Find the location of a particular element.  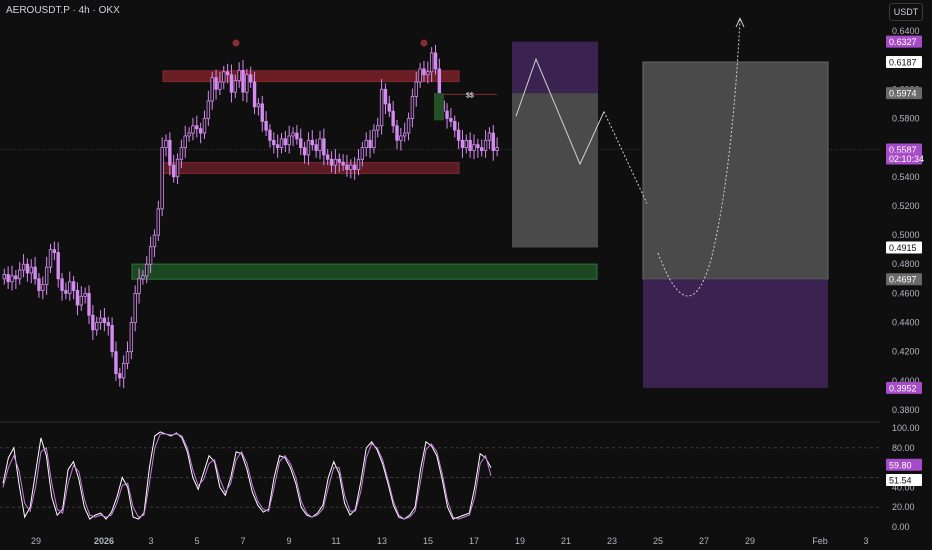

price-tick-label: 0.5000 is located at coordinates (906, 235).